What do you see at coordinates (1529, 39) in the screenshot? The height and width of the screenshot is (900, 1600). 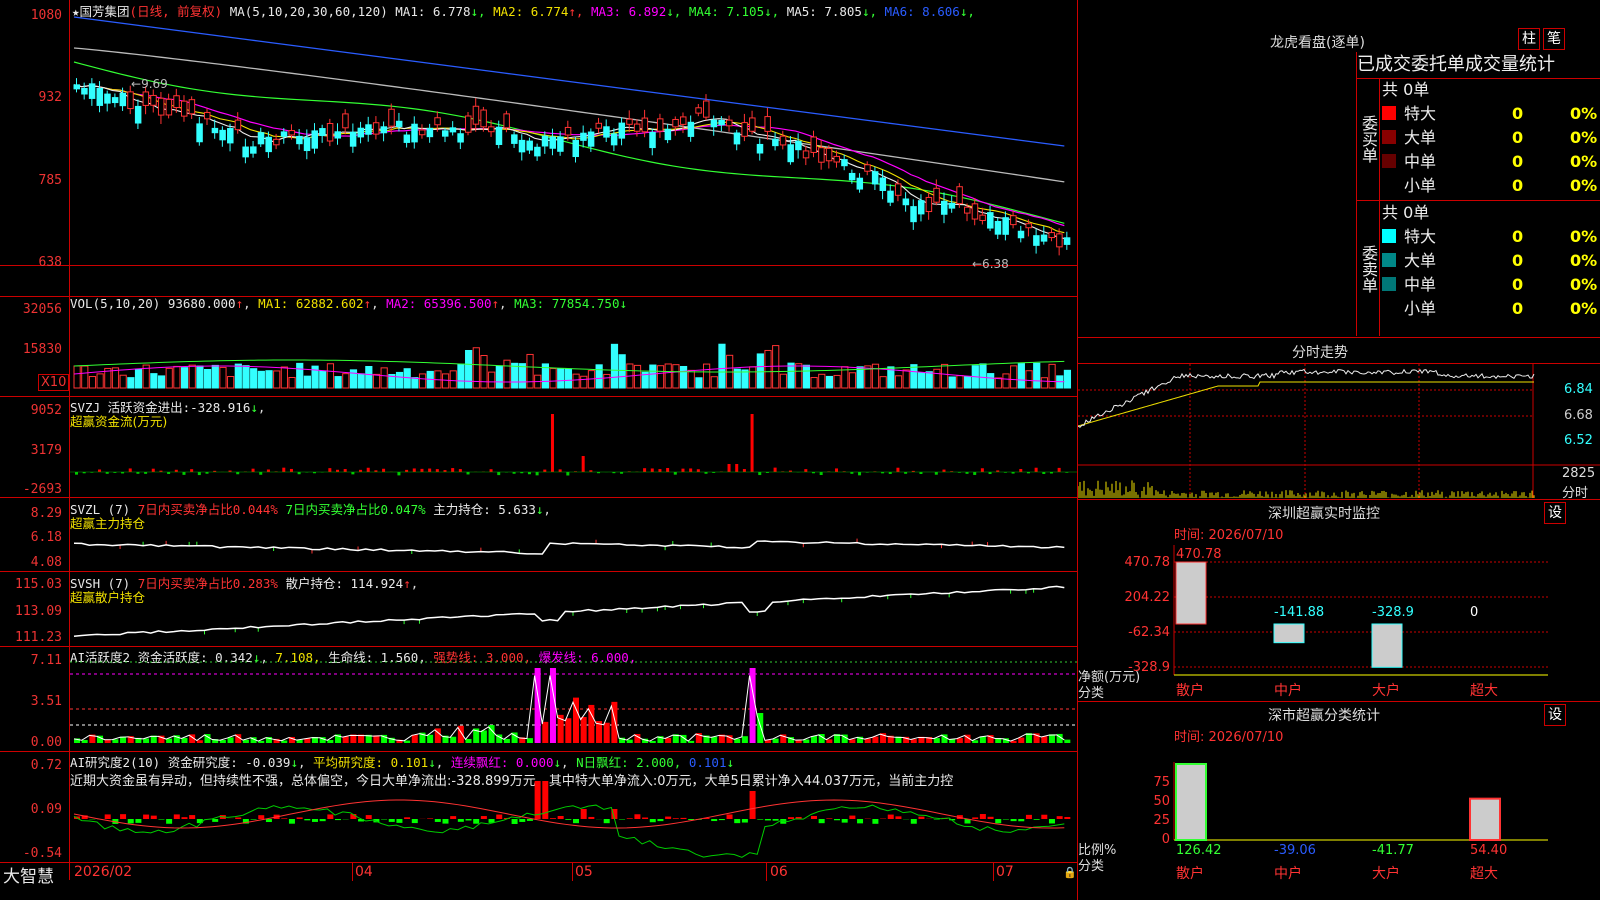 I see `bar-mode-button: 柱` at bounding box center [1529, 39].